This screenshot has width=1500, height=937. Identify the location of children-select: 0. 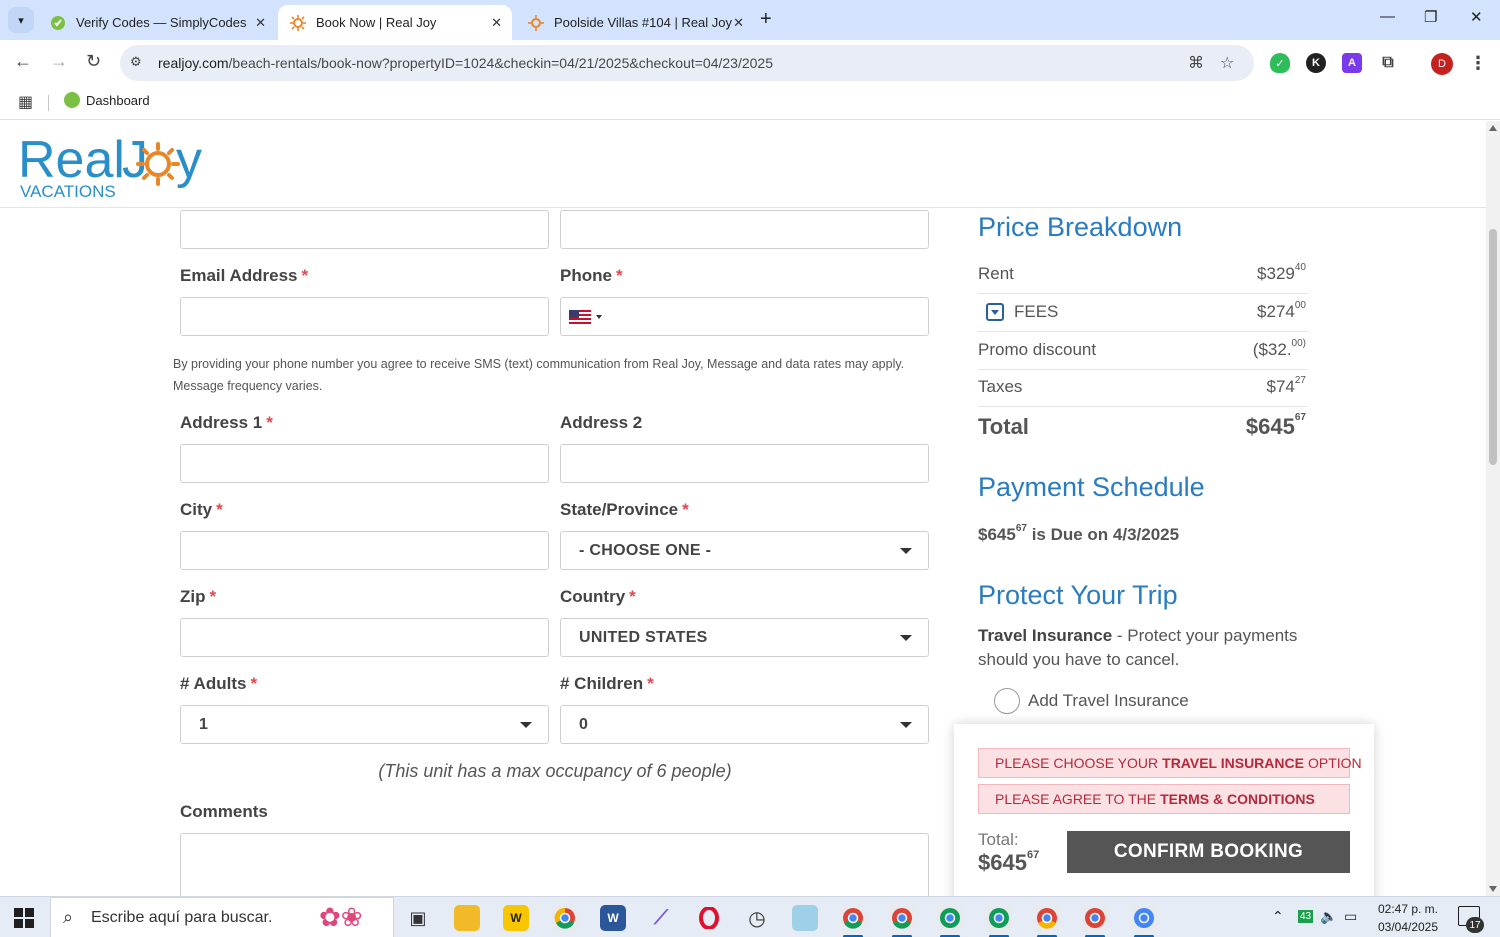
(744, 724).